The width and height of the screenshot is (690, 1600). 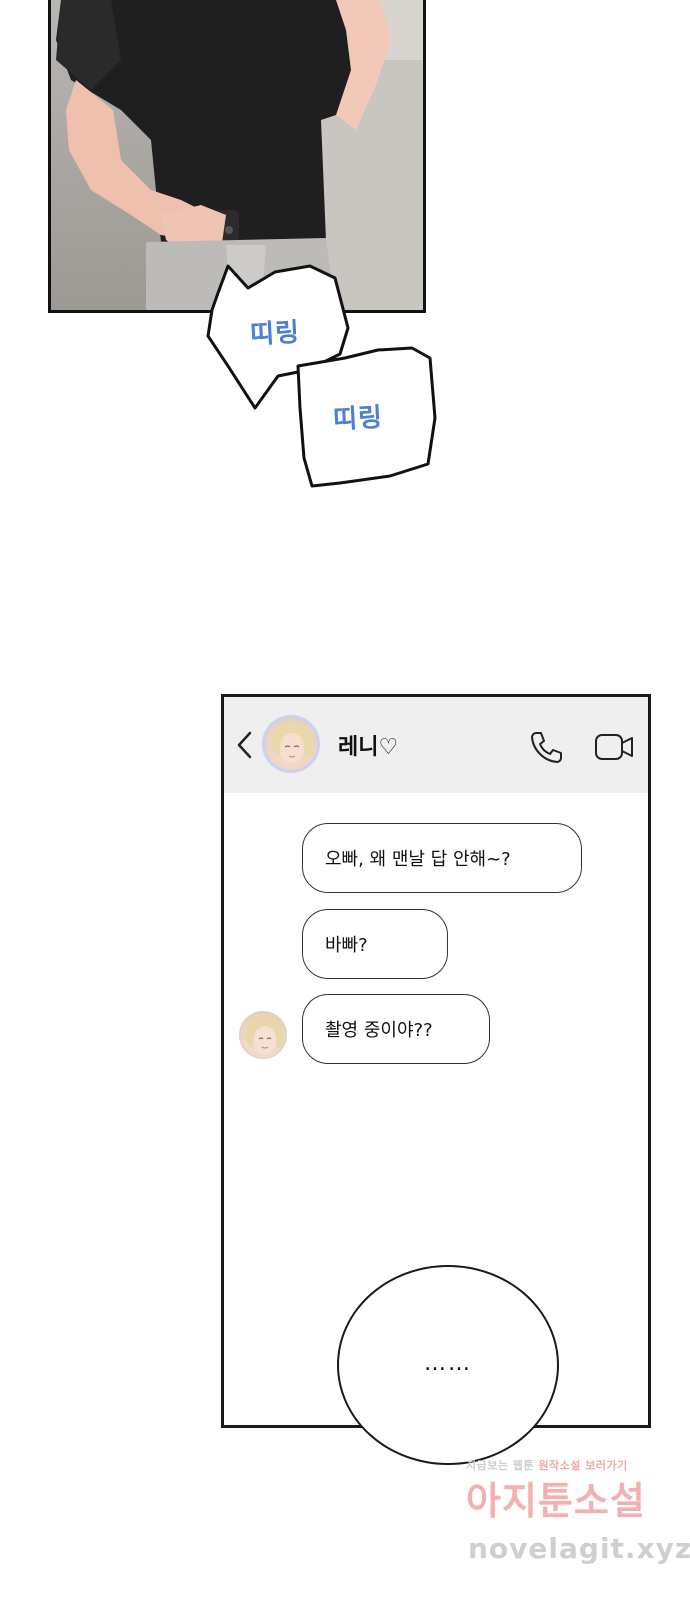 I want to click on sender-avatar-portrait, so click(x=264, y=1035).